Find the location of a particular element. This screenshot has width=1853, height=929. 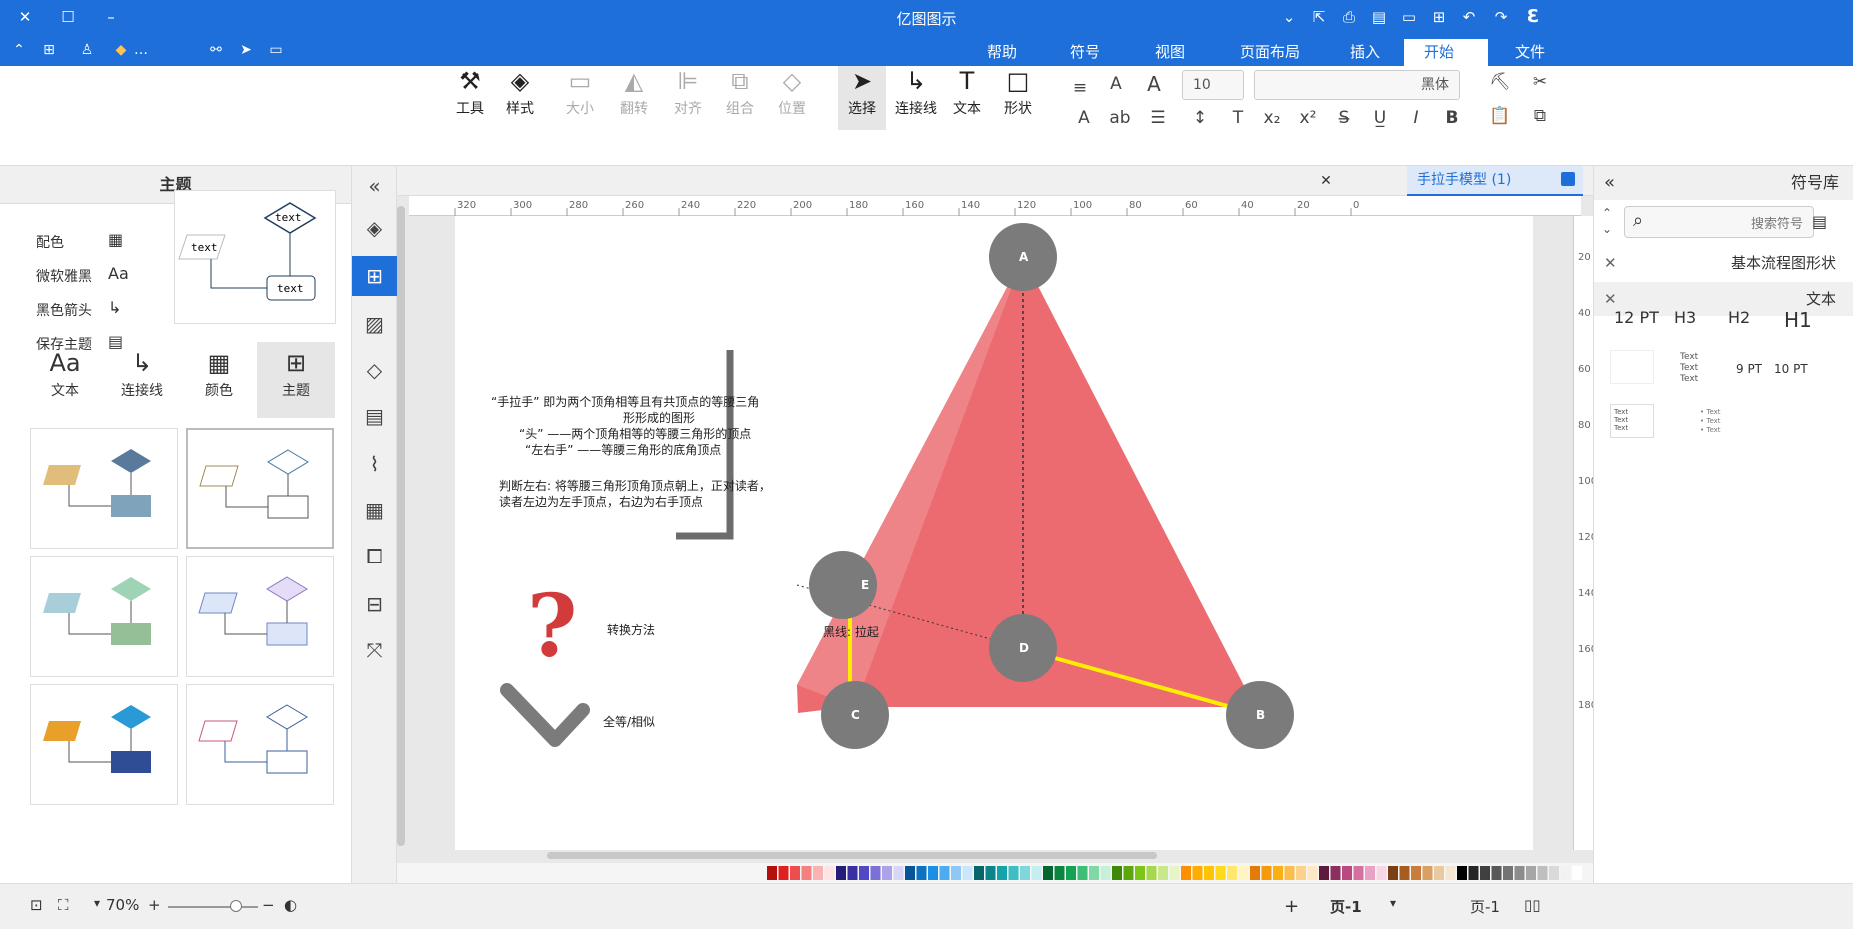

fill-icon: ◈ is located at coordinates (374, 228).